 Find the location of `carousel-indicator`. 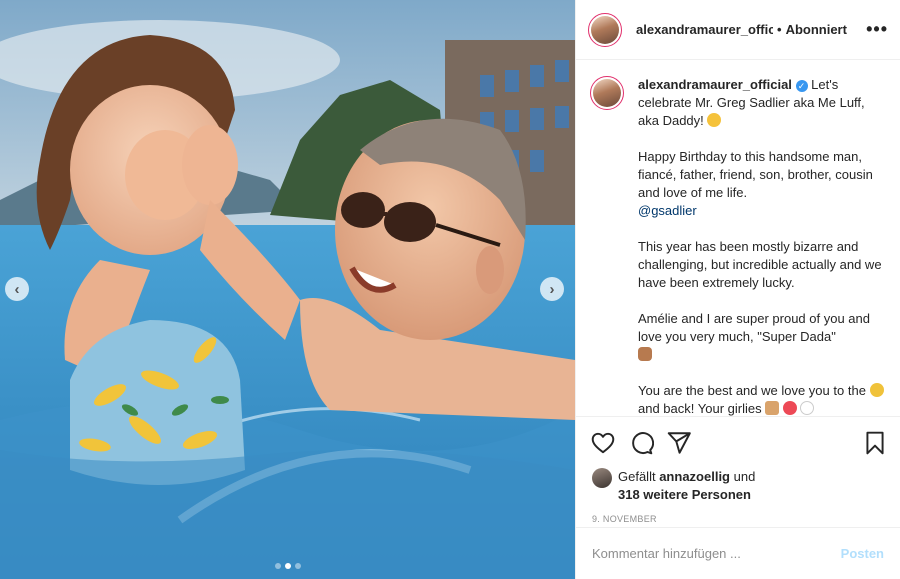

carousel-indicator is located at coordinates (287, 566).